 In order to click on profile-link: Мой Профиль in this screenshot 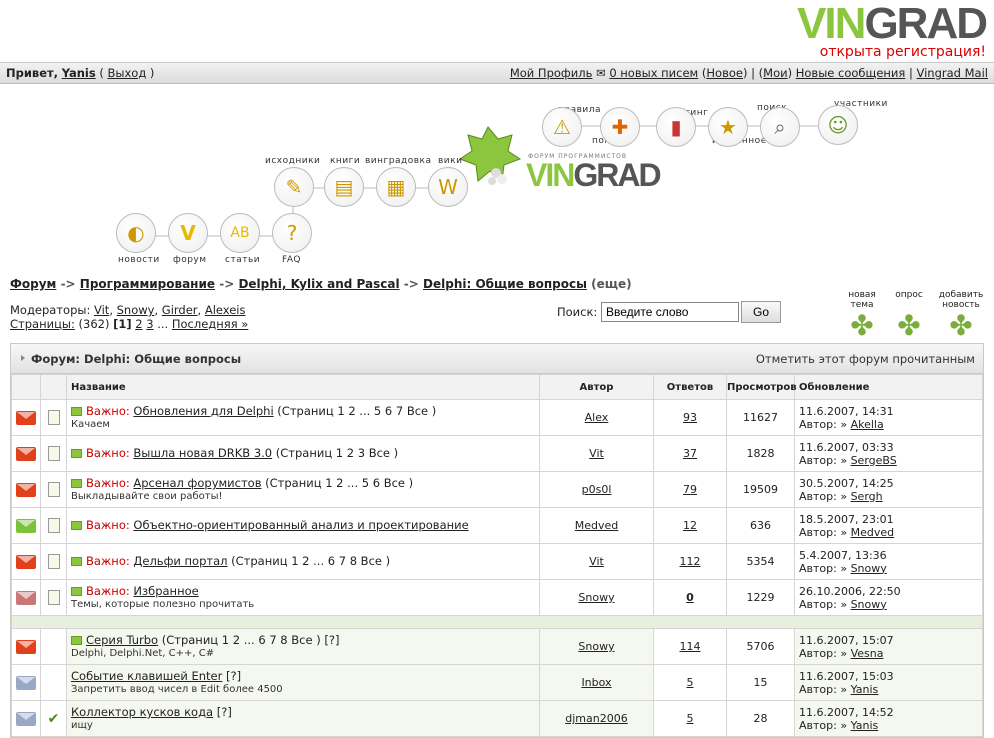, I will do `click(551, 73)`.